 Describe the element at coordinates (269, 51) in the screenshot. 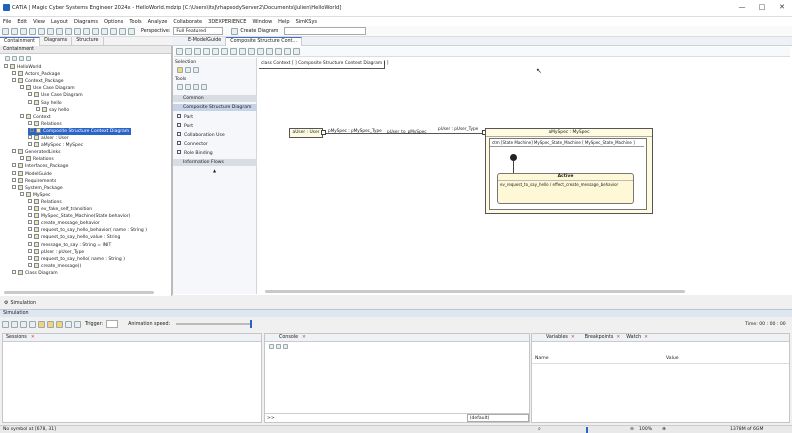

I see `grid-icon` at that location.